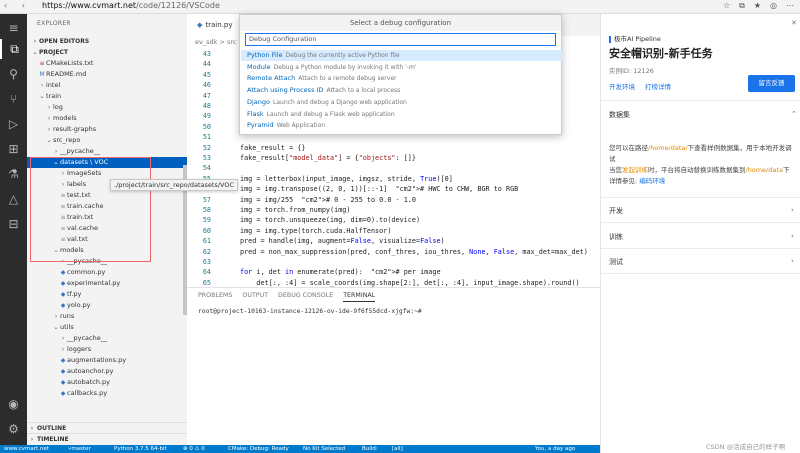  What do you see at coordinates (773, 6) in the screenshot?
I see `profile-icon: ◎` at bounding box center [773, 6].